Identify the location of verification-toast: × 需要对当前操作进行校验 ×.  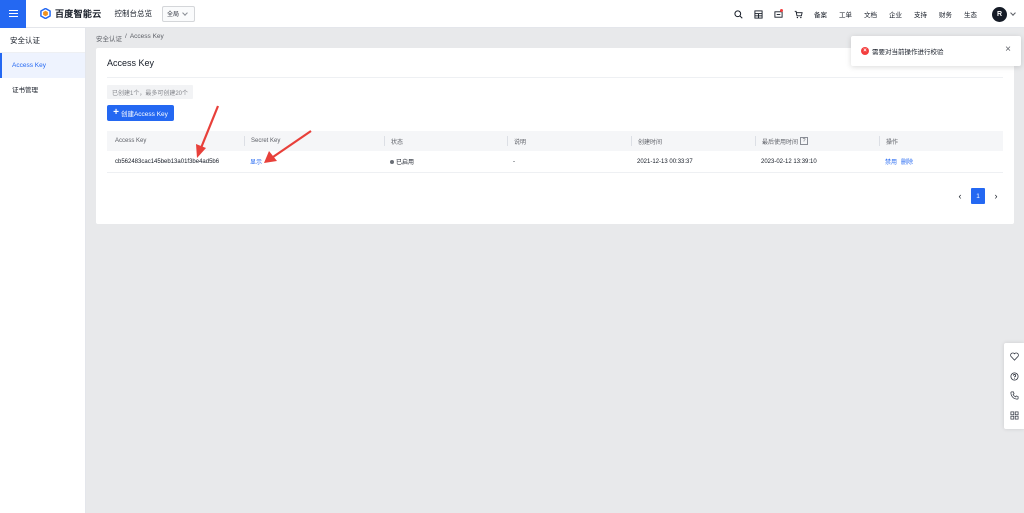
(936, 51).